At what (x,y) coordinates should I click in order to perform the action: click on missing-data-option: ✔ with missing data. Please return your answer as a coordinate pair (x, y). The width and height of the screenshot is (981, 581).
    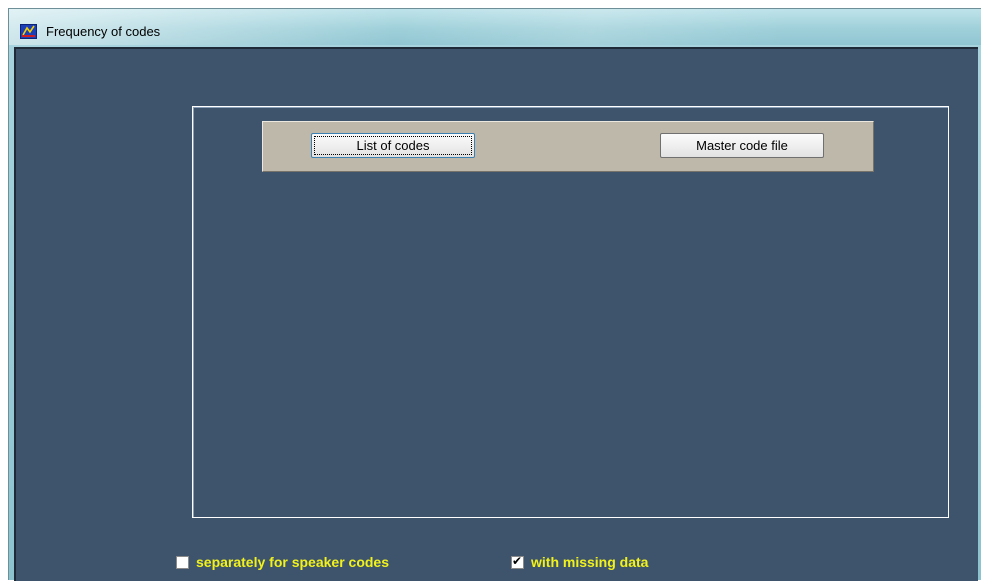
    Looking at the image, I should click on (579, 562).